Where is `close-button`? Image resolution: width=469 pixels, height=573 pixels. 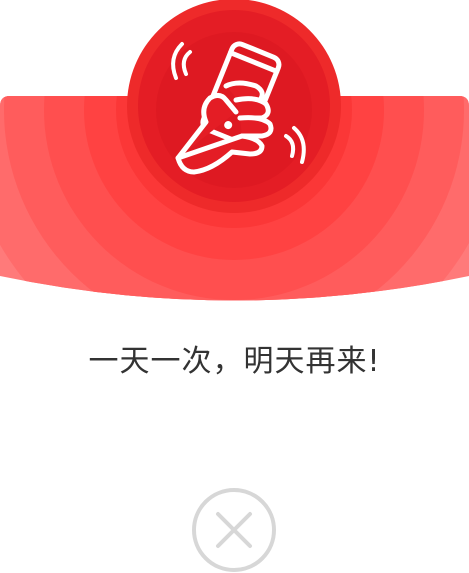
close-button is located at coordinates (234, 530).